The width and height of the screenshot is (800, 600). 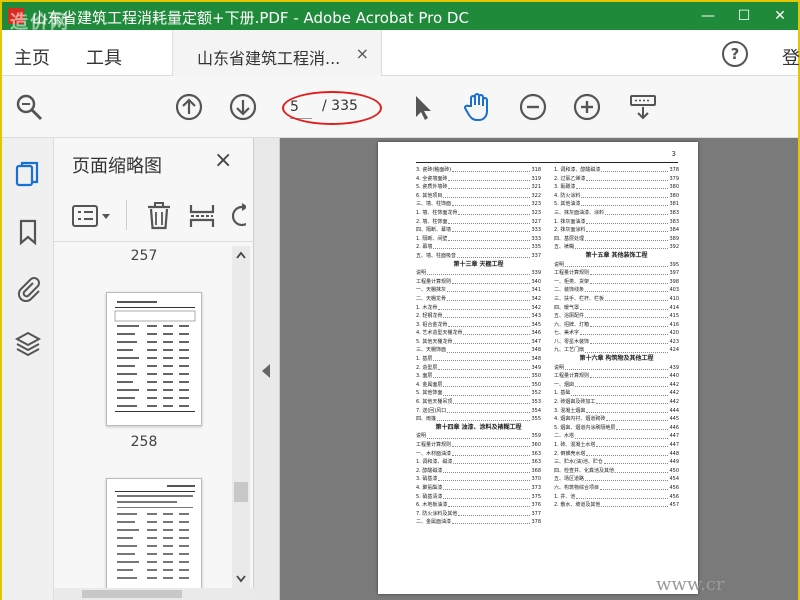 What do you see at coordinates (587, 107) in the screenshot?
I see `zoom-in-icon` at bounding box center [587, 107].